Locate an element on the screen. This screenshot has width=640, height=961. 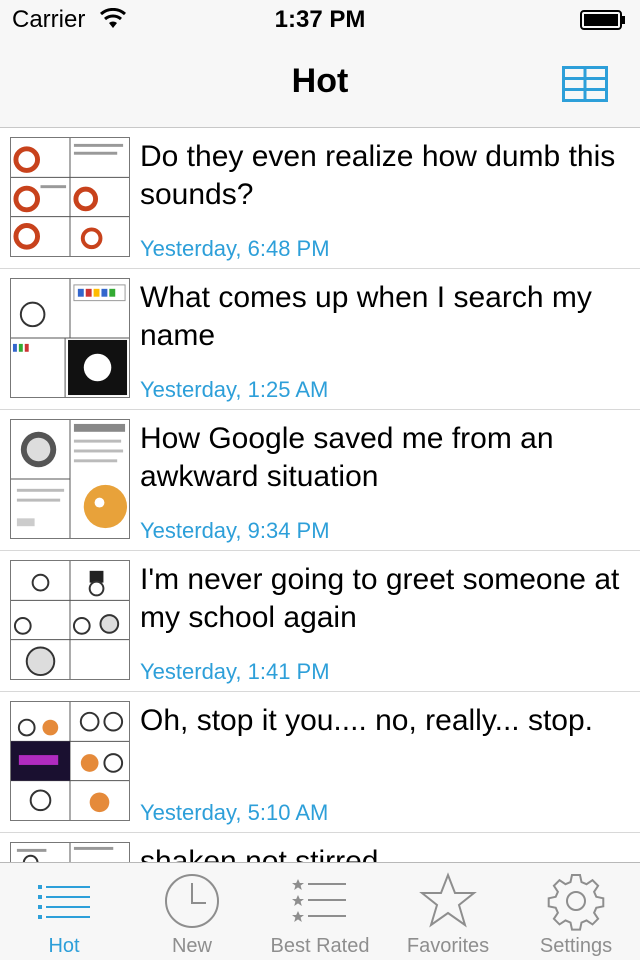
tab-bar: Hot New Best Rated Favorites Settings is located at coordinates (320, 911).